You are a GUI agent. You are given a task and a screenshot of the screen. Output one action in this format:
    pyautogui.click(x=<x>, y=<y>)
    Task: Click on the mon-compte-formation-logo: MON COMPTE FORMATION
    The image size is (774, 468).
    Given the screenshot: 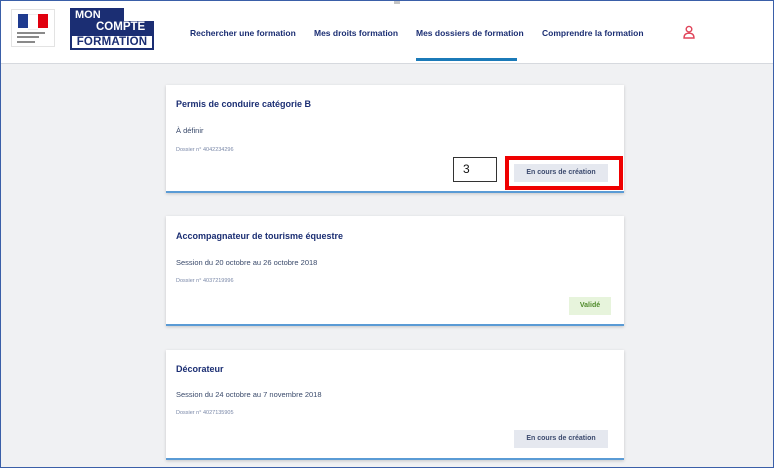 What is the action you would take?
    pyautogui.click(x=113, y=29)
    